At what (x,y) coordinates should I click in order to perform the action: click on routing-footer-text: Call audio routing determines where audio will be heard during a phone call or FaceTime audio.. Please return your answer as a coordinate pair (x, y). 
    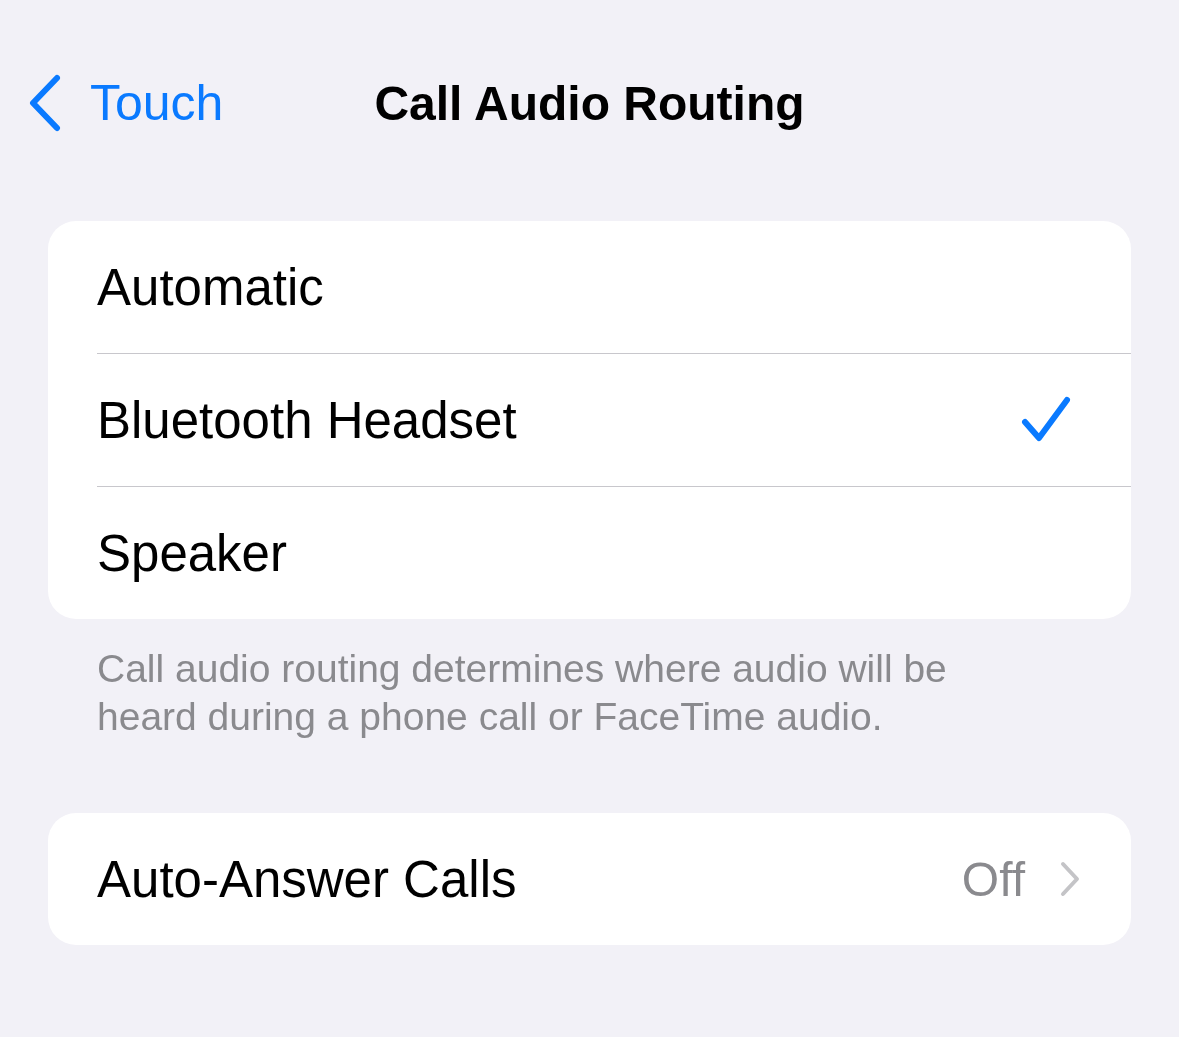
    Looking at the image, I should click on (522, 693).